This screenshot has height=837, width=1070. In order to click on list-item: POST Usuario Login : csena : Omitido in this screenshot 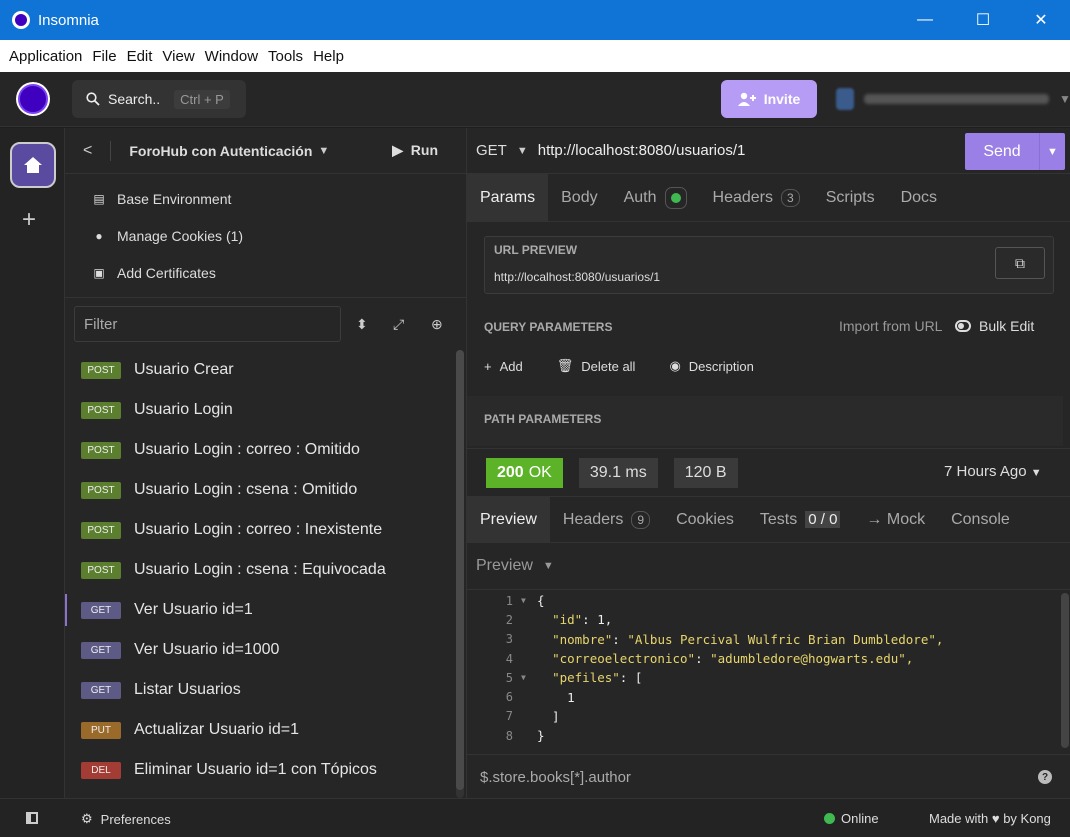, I will do `click(260, 490)`.